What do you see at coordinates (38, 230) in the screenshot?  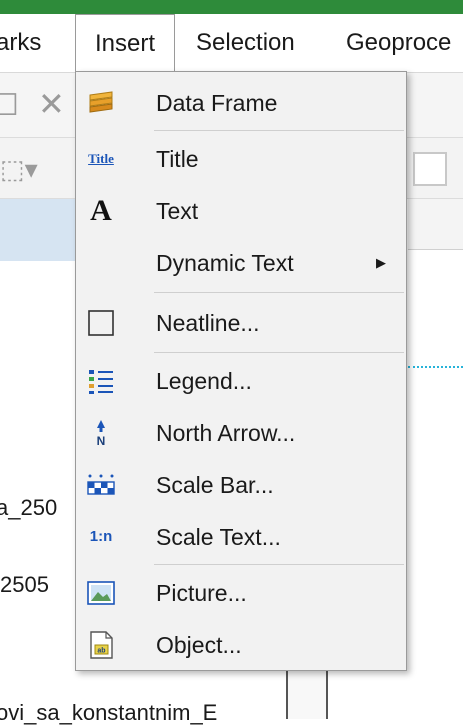 I see `table-of-contents-header` at bounding box center [38, 230].